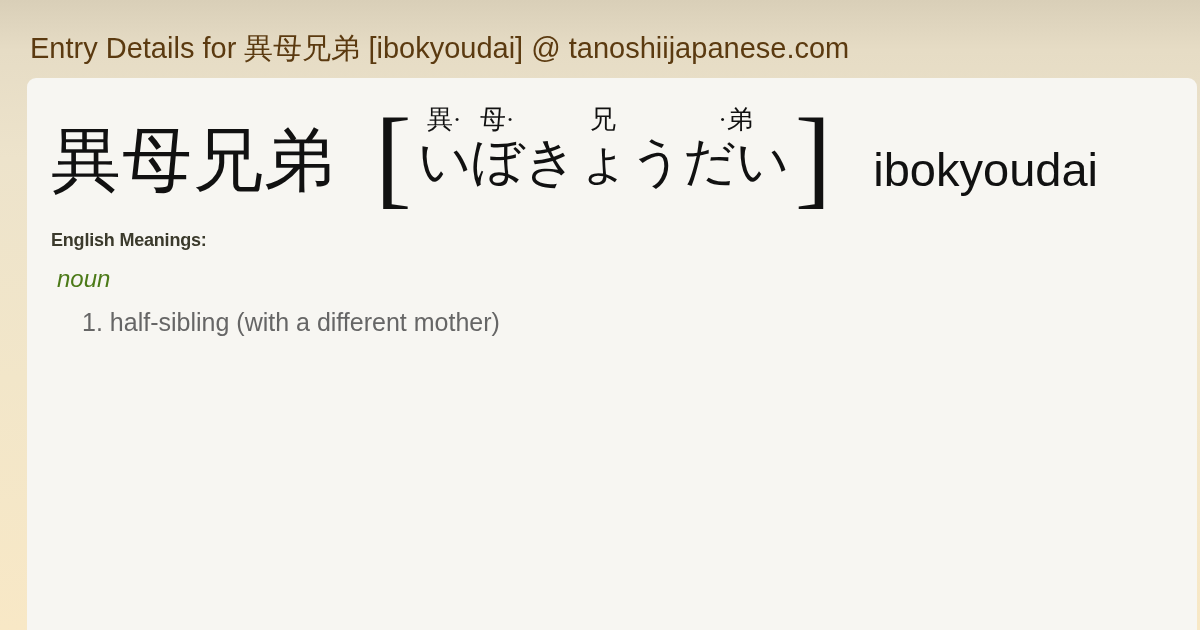  I want to click on sense-text: half-sibling (with a different mother), so click(304, 322).